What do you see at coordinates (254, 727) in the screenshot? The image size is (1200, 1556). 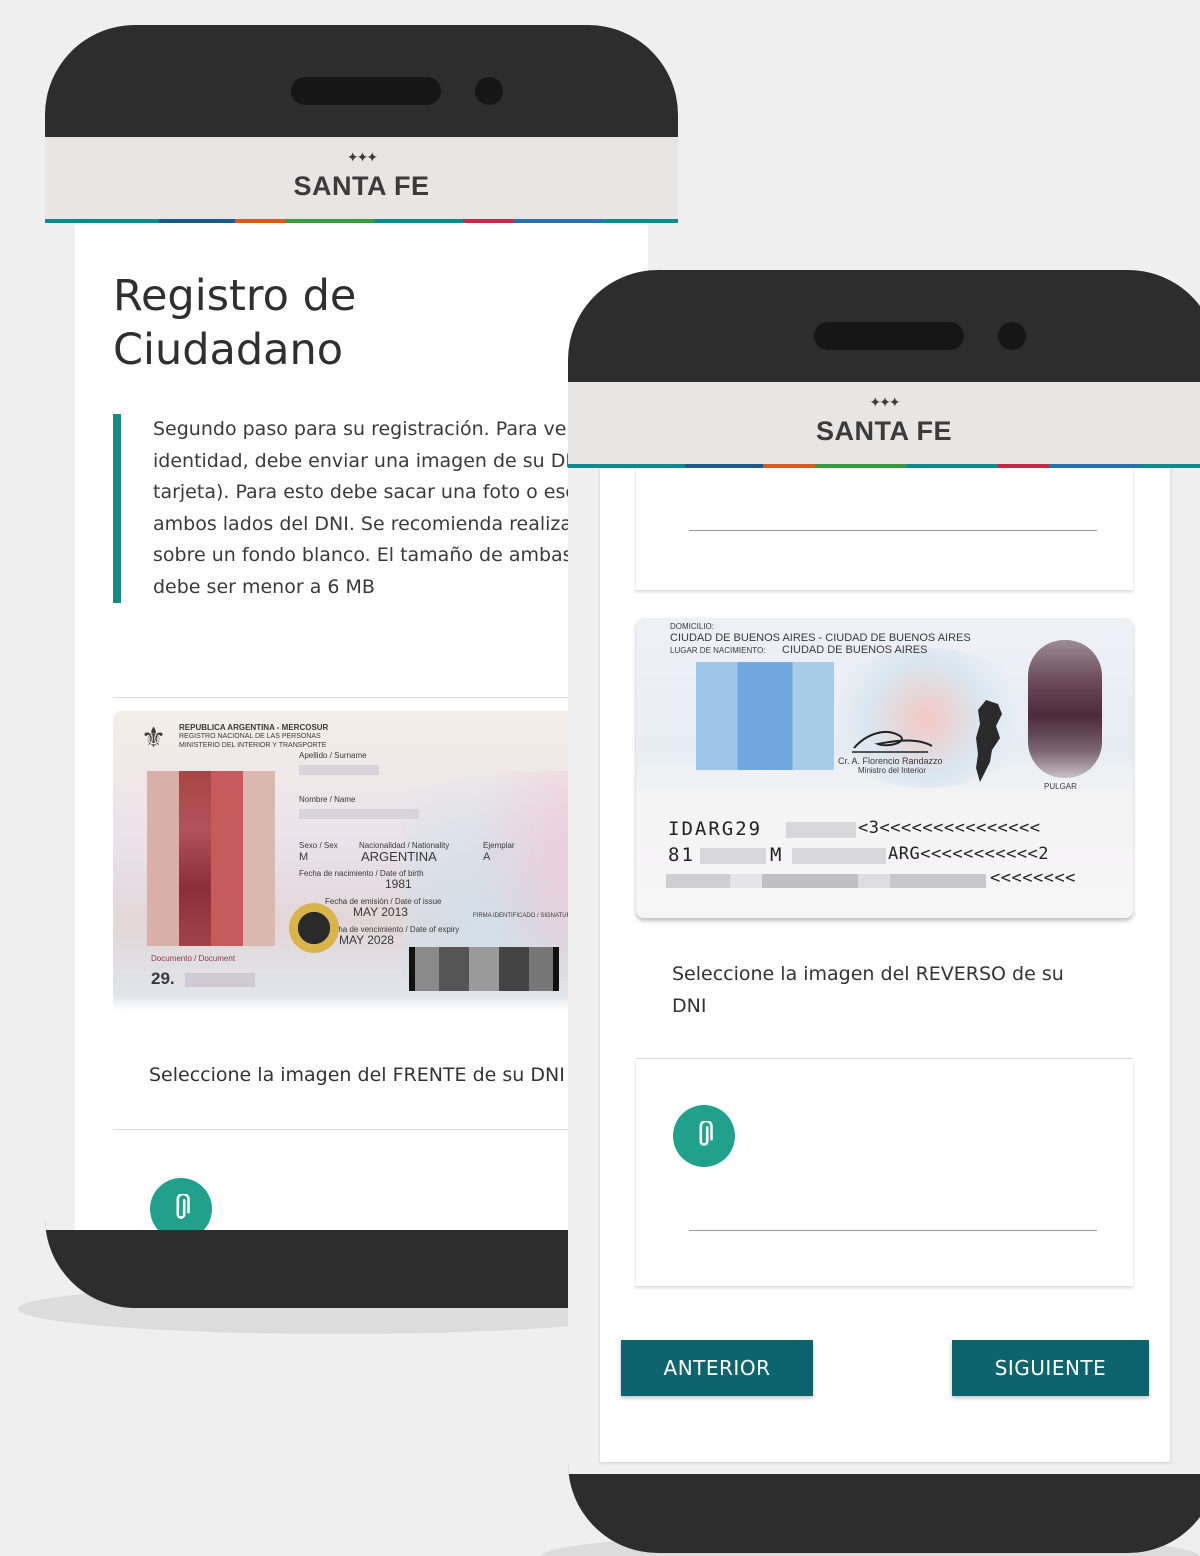 I see `dni-header-1: REPUBLICA ARGENTINA - MERCOSUR` at bounding box center [254, 727].